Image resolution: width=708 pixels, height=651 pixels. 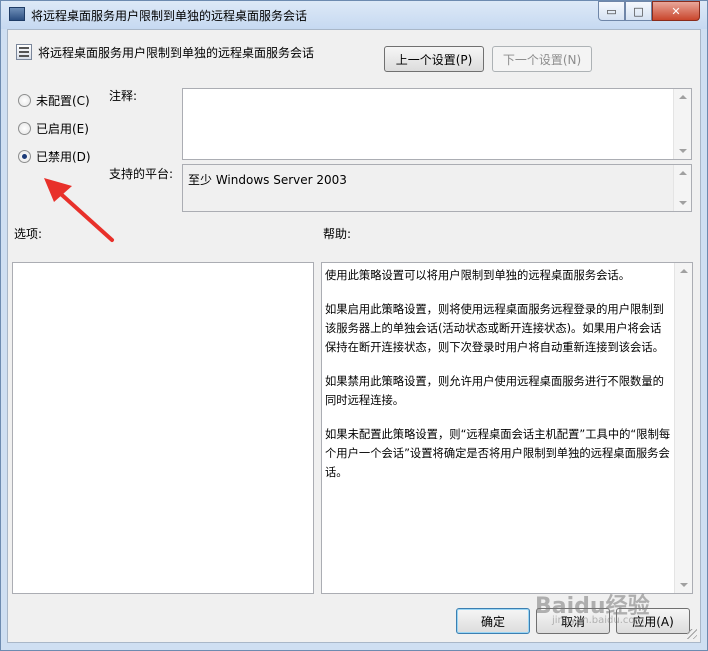 I want to click on title-bar: 将远程桌面服务用户限制到单独的远程桌面服务会话 ▭ □ ✕, so click(x=354, y=15).